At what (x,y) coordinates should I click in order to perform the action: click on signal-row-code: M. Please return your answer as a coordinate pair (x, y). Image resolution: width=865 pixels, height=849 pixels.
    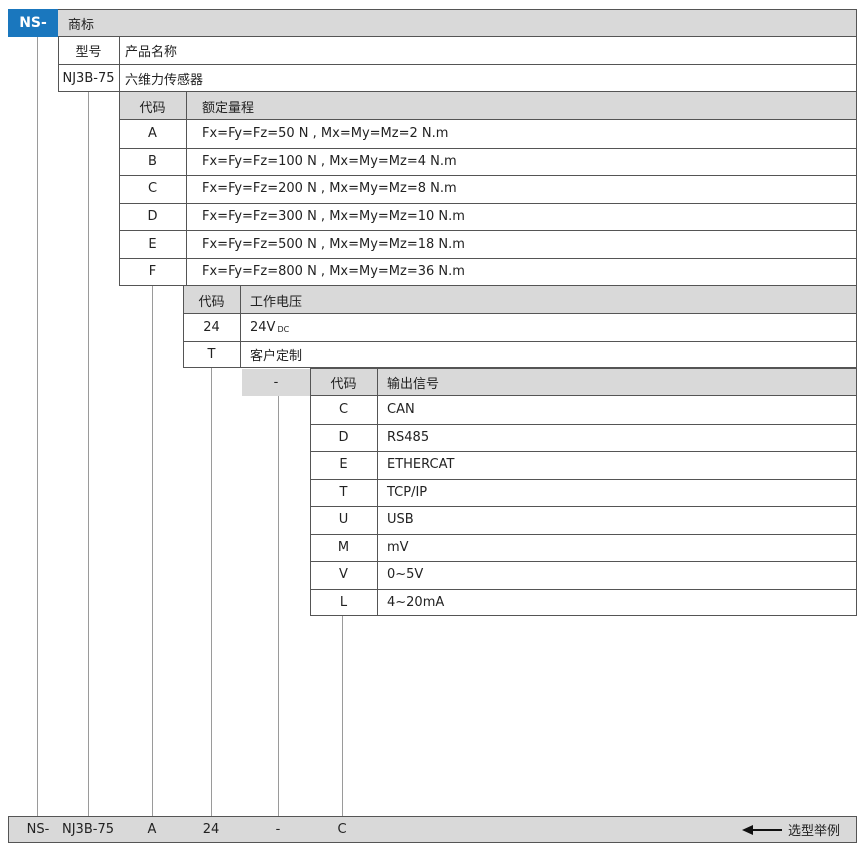
    Looking at the image, I should click on (343, 547).